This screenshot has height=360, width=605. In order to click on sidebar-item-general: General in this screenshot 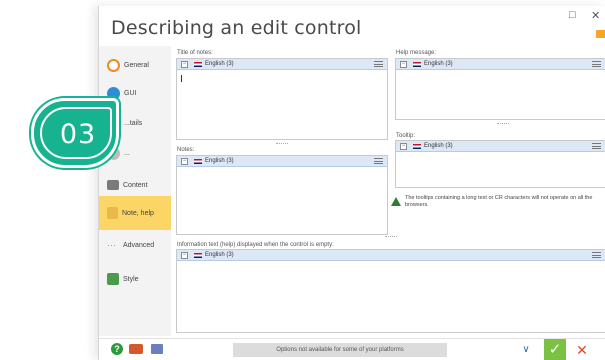, I will do `click(135, 65)`.